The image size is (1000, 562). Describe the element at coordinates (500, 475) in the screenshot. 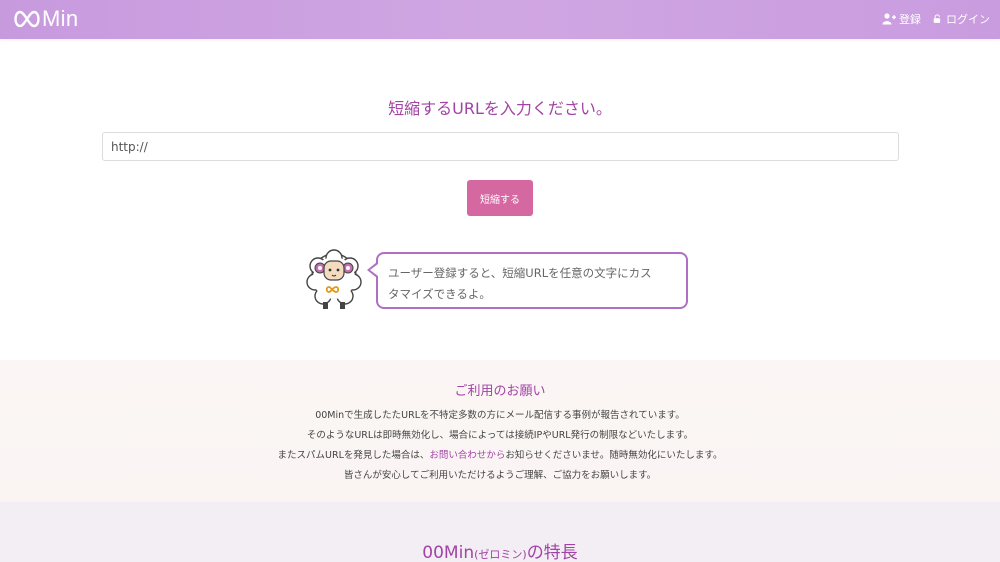

I see `notice-line-4: 皆さんが安心してご利用いただけるようご理解、ご協力をお願いします。` at that location.